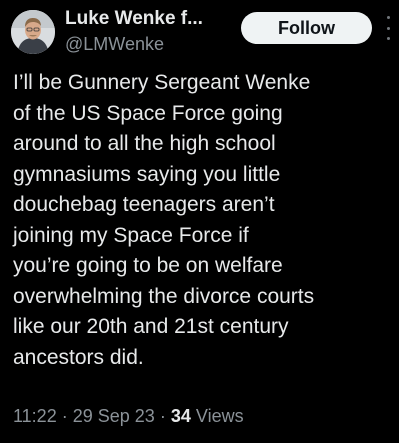 The width and height of the screenshot is (399, 443). Describe the element at coordinates (35, 416) in the screenshot. I see `tweet-time: 11:22` at that location.